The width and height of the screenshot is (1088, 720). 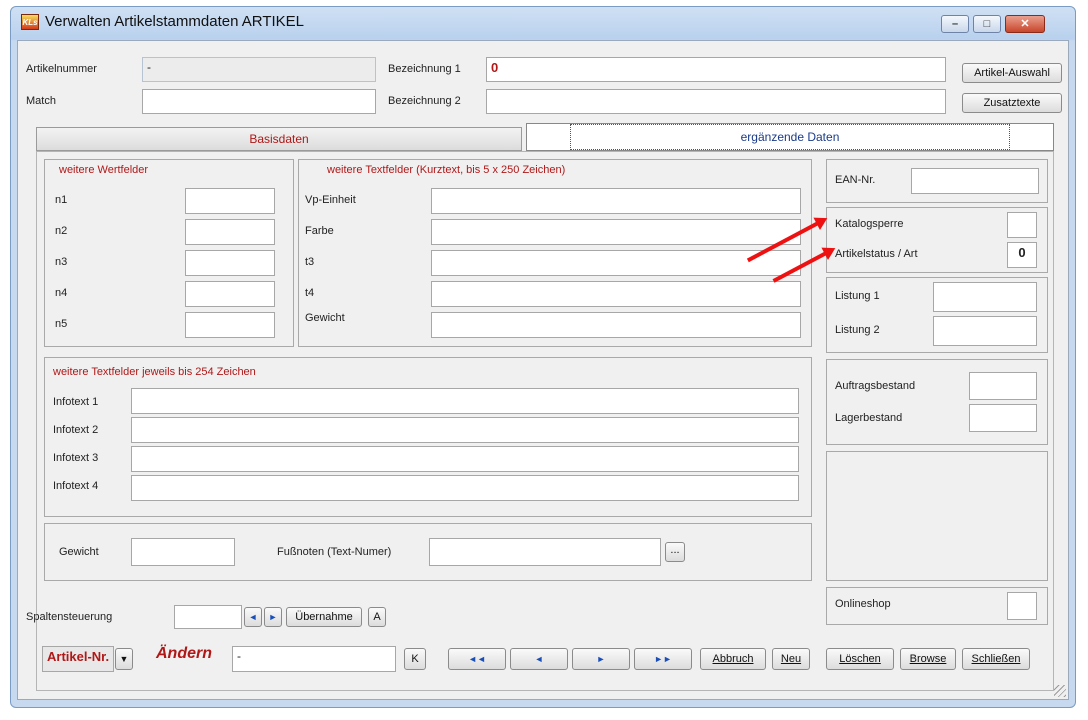 What do you see at coordinates (230, 325) in the screenshot?
I see `n5-field` at bounding box center [230, 325].